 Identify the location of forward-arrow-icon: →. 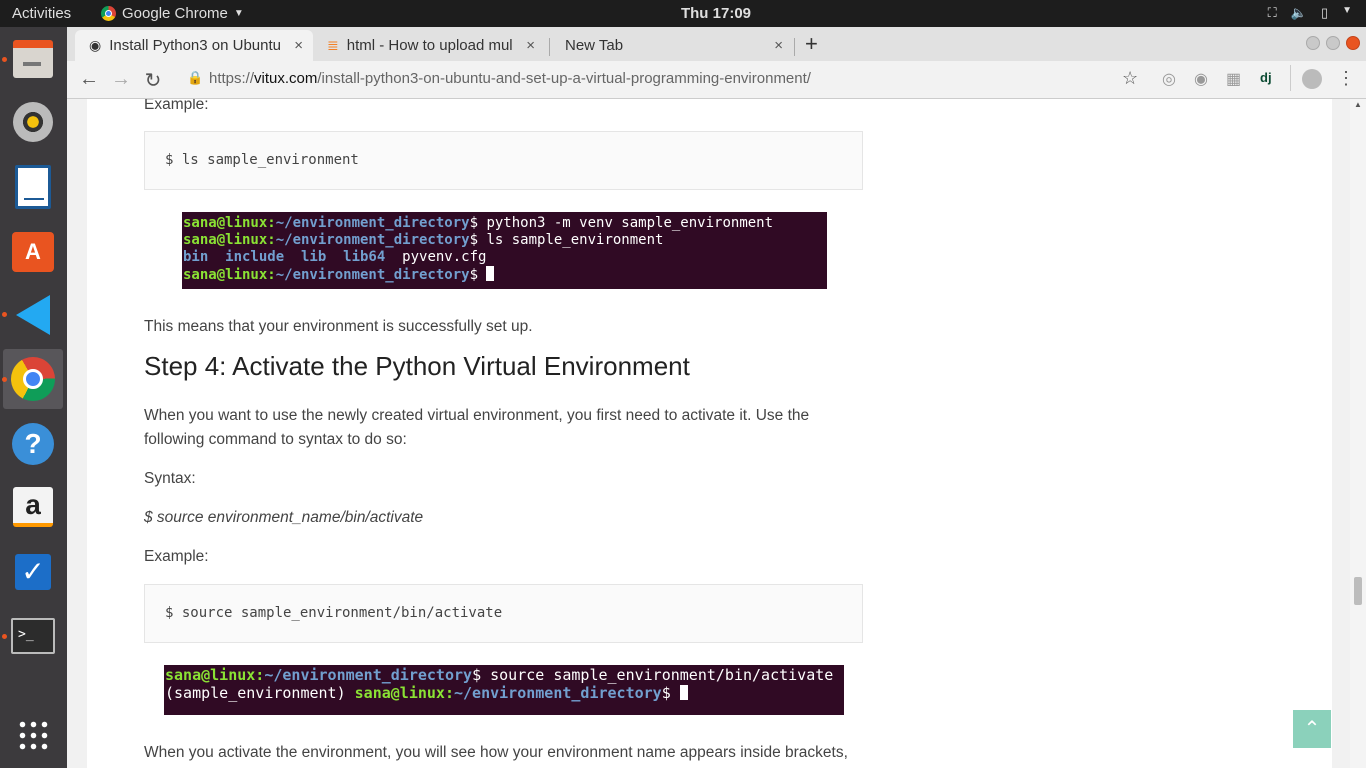
(121, 79).